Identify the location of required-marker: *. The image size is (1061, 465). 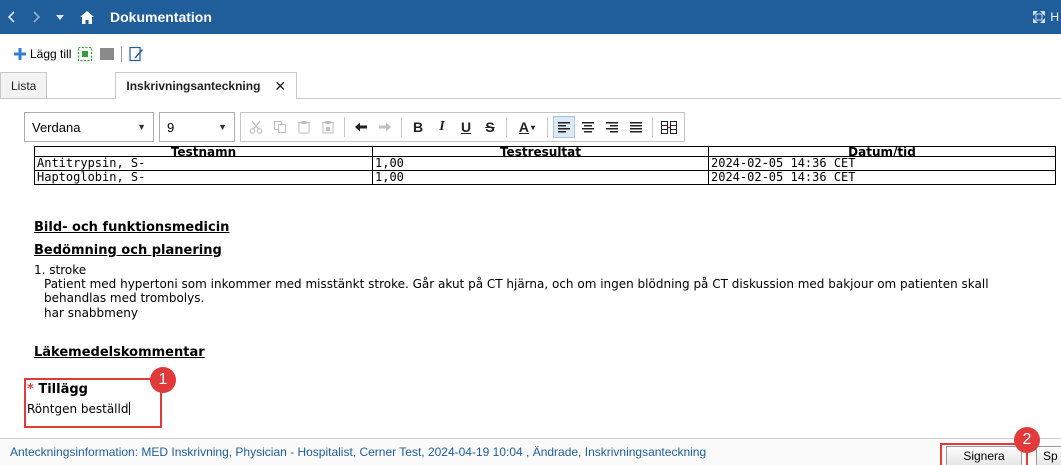
(30, 389).